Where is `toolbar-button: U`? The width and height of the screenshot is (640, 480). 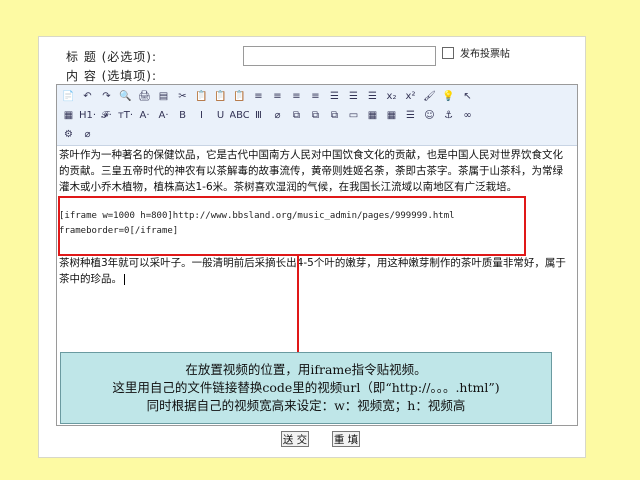 toolbar-button: U is located at coordinates (220, 115).